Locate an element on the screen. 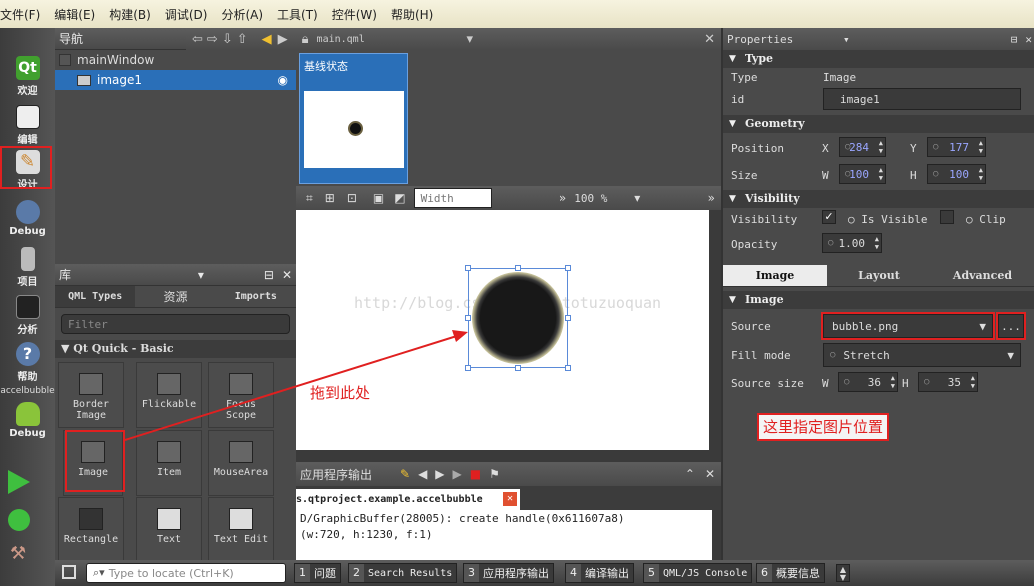 This screenshot has height=586, width=1034. output-tab: s.qtproject.example.accelbubble ✕ is located at coordinates (408, 499).